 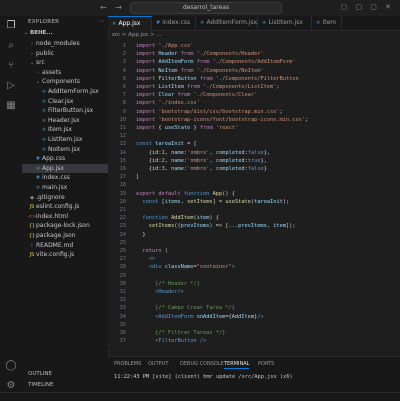 What do you see at coordinates (122, 144) in the screenshot?
I see `line-number: 13` at bounding box center [122, 144].